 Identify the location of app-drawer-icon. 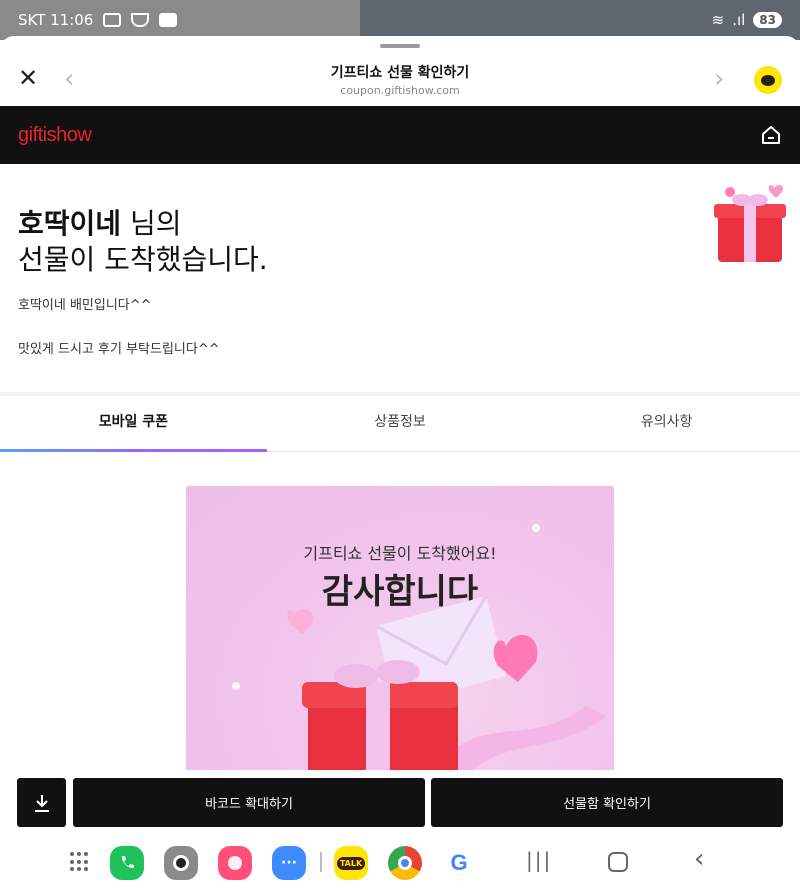
(80, 862).